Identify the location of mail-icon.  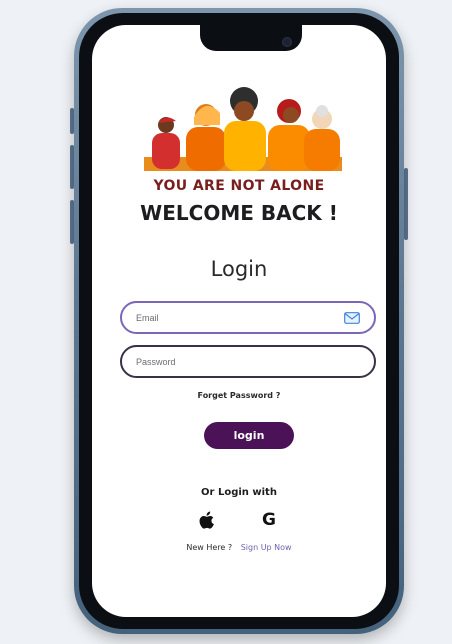
(352, 317).